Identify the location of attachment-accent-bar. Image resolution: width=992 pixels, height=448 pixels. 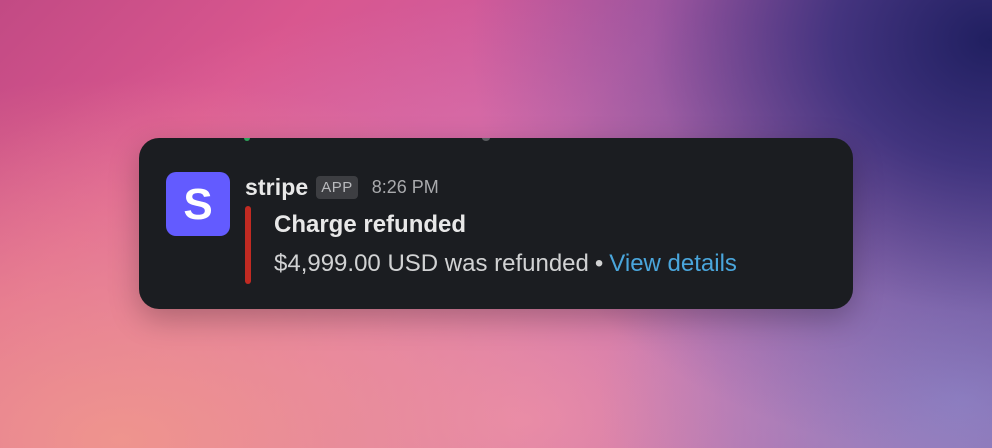
(248, 245).